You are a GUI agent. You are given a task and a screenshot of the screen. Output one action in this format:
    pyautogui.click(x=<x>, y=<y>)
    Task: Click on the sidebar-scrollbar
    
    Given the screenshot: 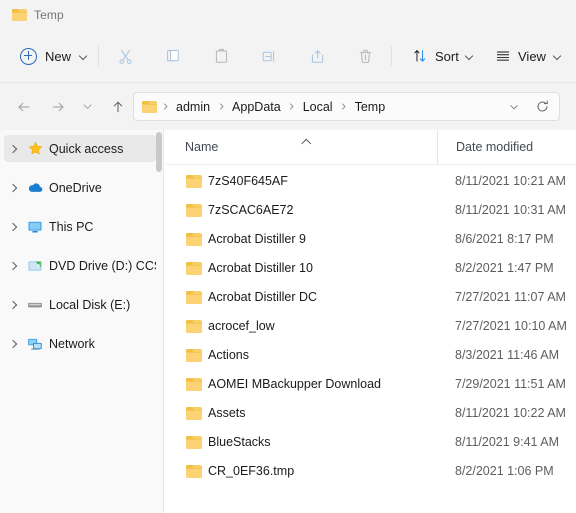 What is the action you would take?
    pyautogui.click(x=159, y=152)
    